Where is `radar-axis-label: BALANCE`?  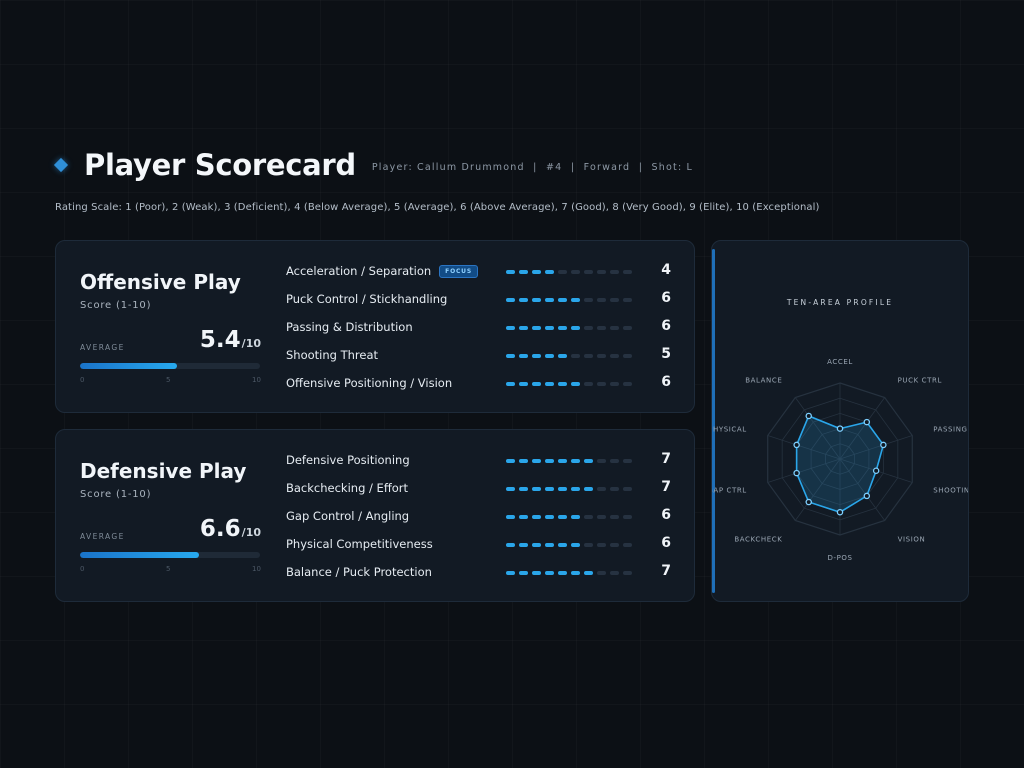
radar-axis-label: BALANCE is located at coordinates (763, 381).